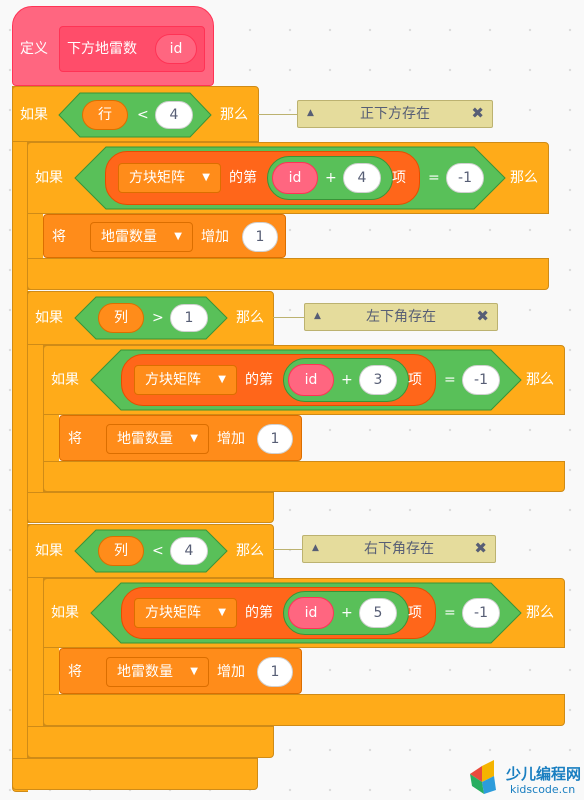 The width and height of the screenshot is (584, 800). I want to click on param-id-label-3: id, so click(311, 613).